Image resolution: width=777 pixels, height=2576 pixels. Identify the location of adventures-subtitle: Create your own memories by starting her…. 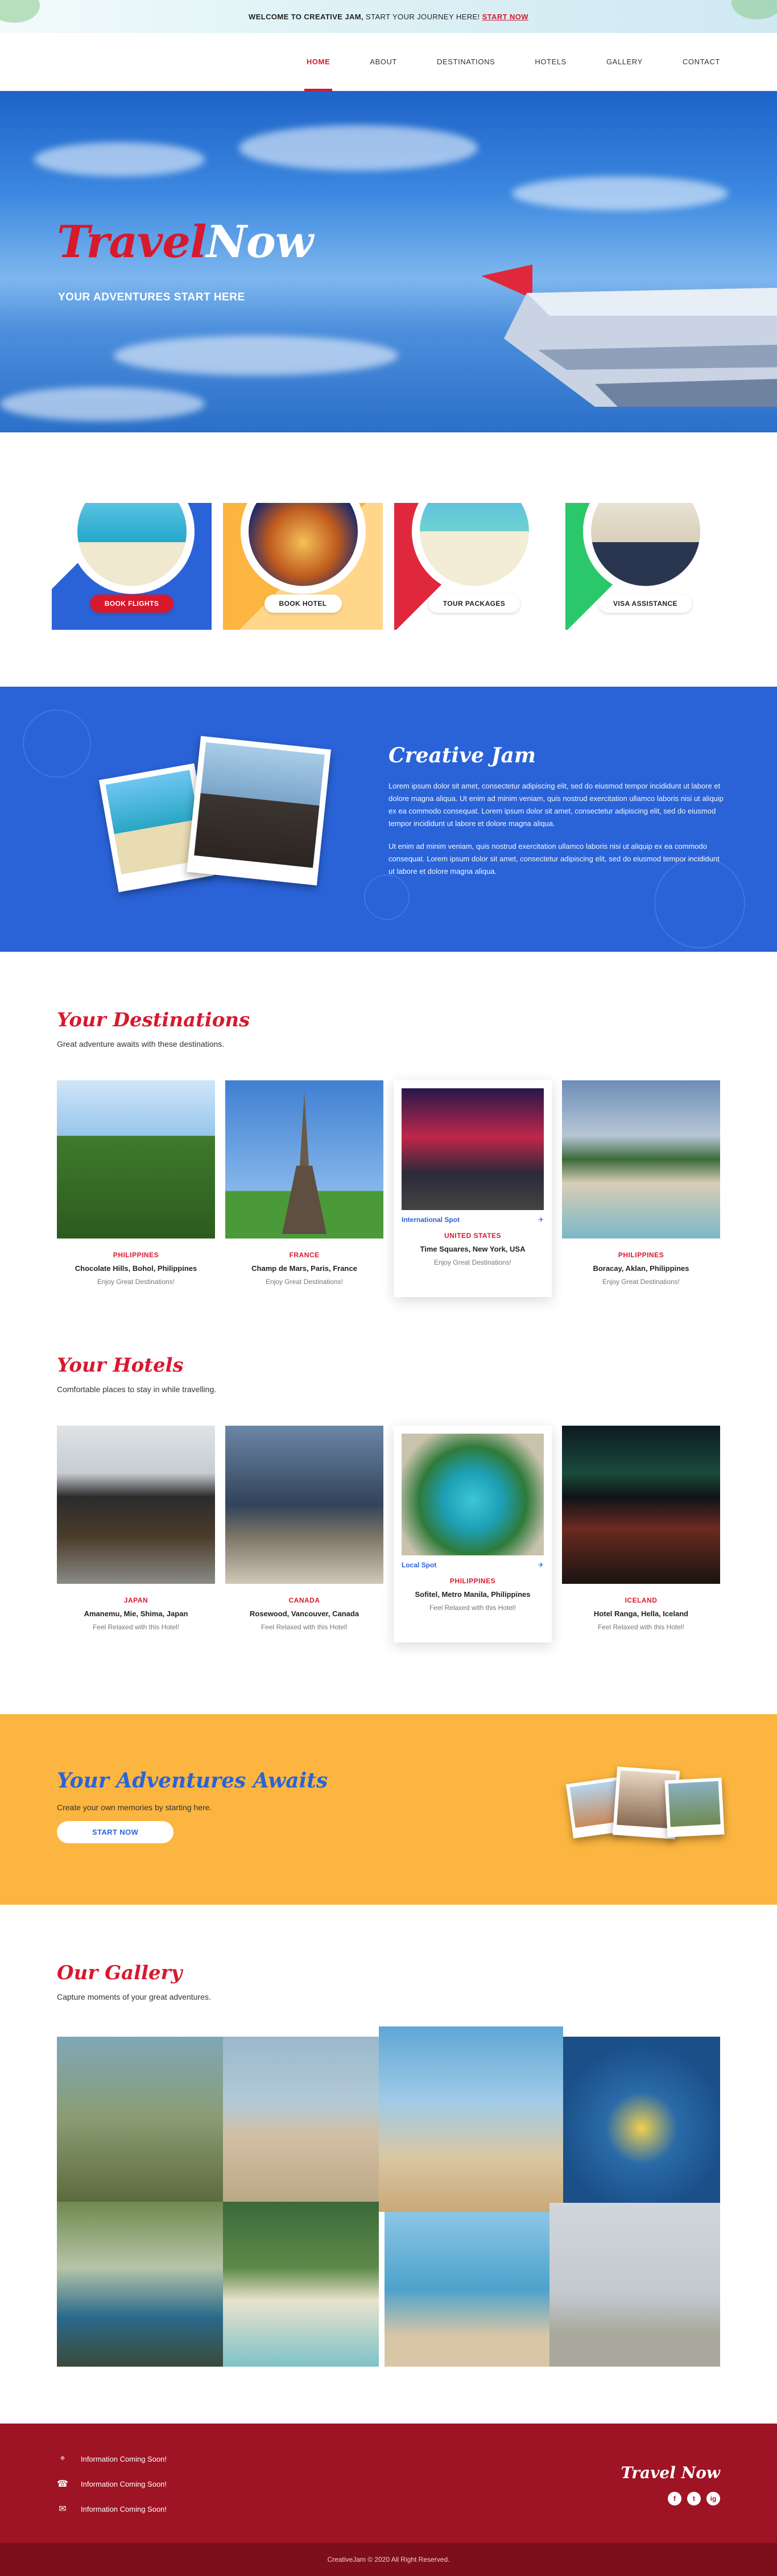
(134, 1808).